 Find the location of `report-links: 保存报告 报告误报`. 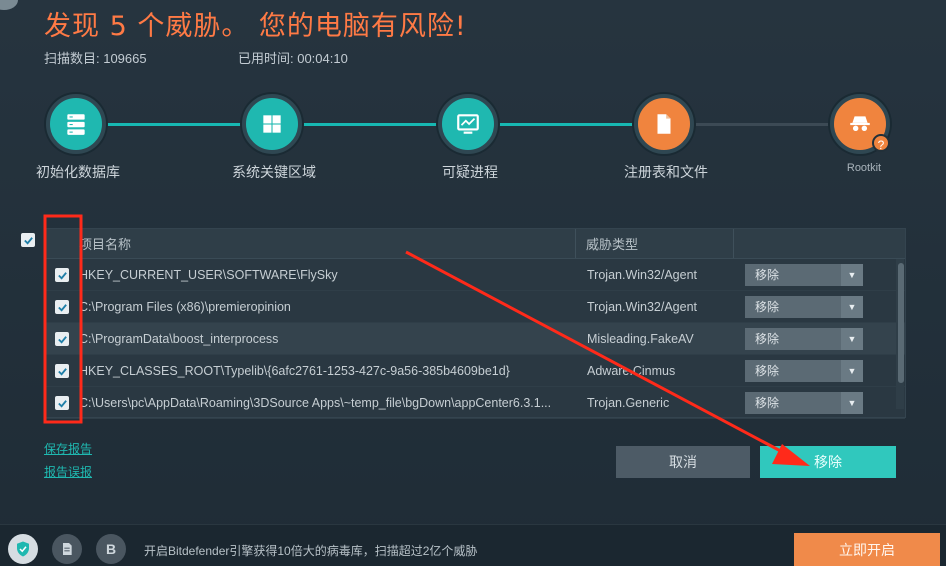

report-links: 保存报告 报告误报 is located at coordinates (68, 463).